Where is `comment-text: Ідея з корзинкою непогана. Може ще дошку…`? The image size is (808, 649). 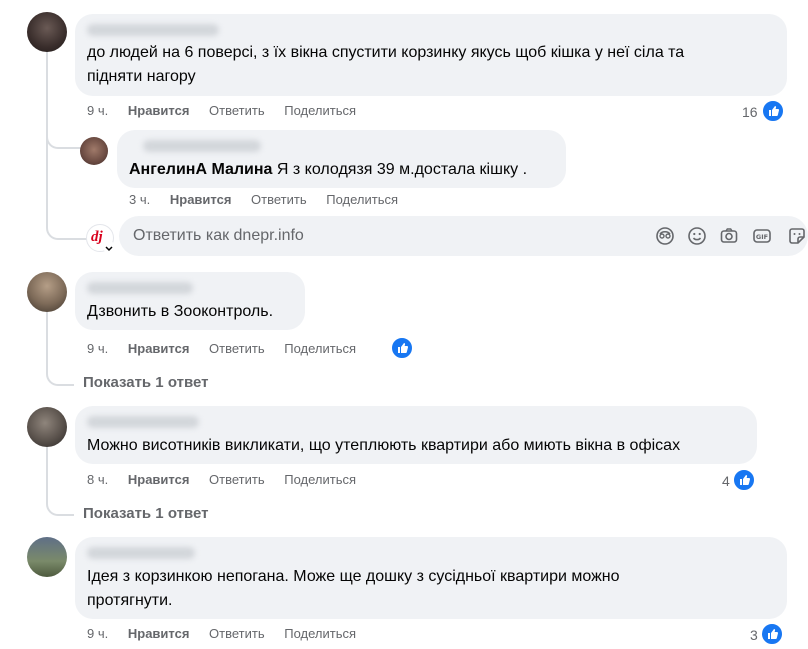 comment-text: Ідея з корзинкою непогана. Може ще дошку… is located at coordinates (353, 576).